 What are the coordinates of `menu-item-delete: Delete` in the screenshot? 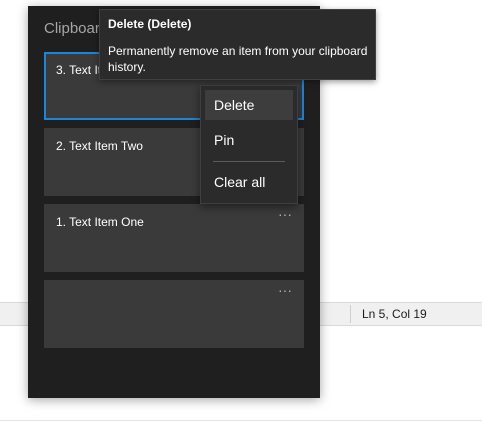 It's located at (249, 105).